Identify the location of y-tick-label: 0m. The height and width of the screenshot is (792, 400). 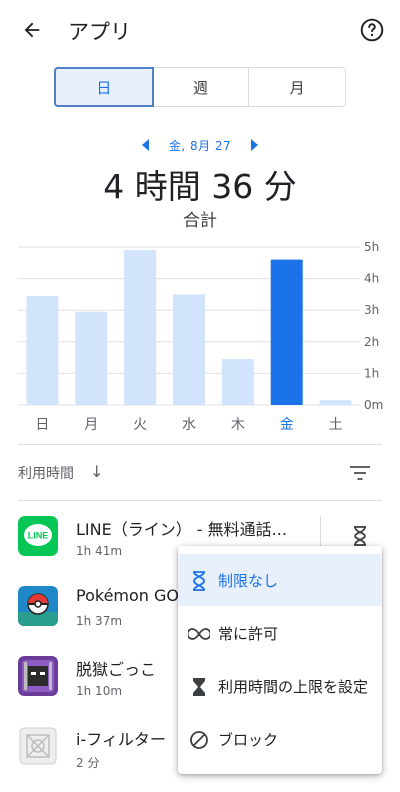
(373, 405).